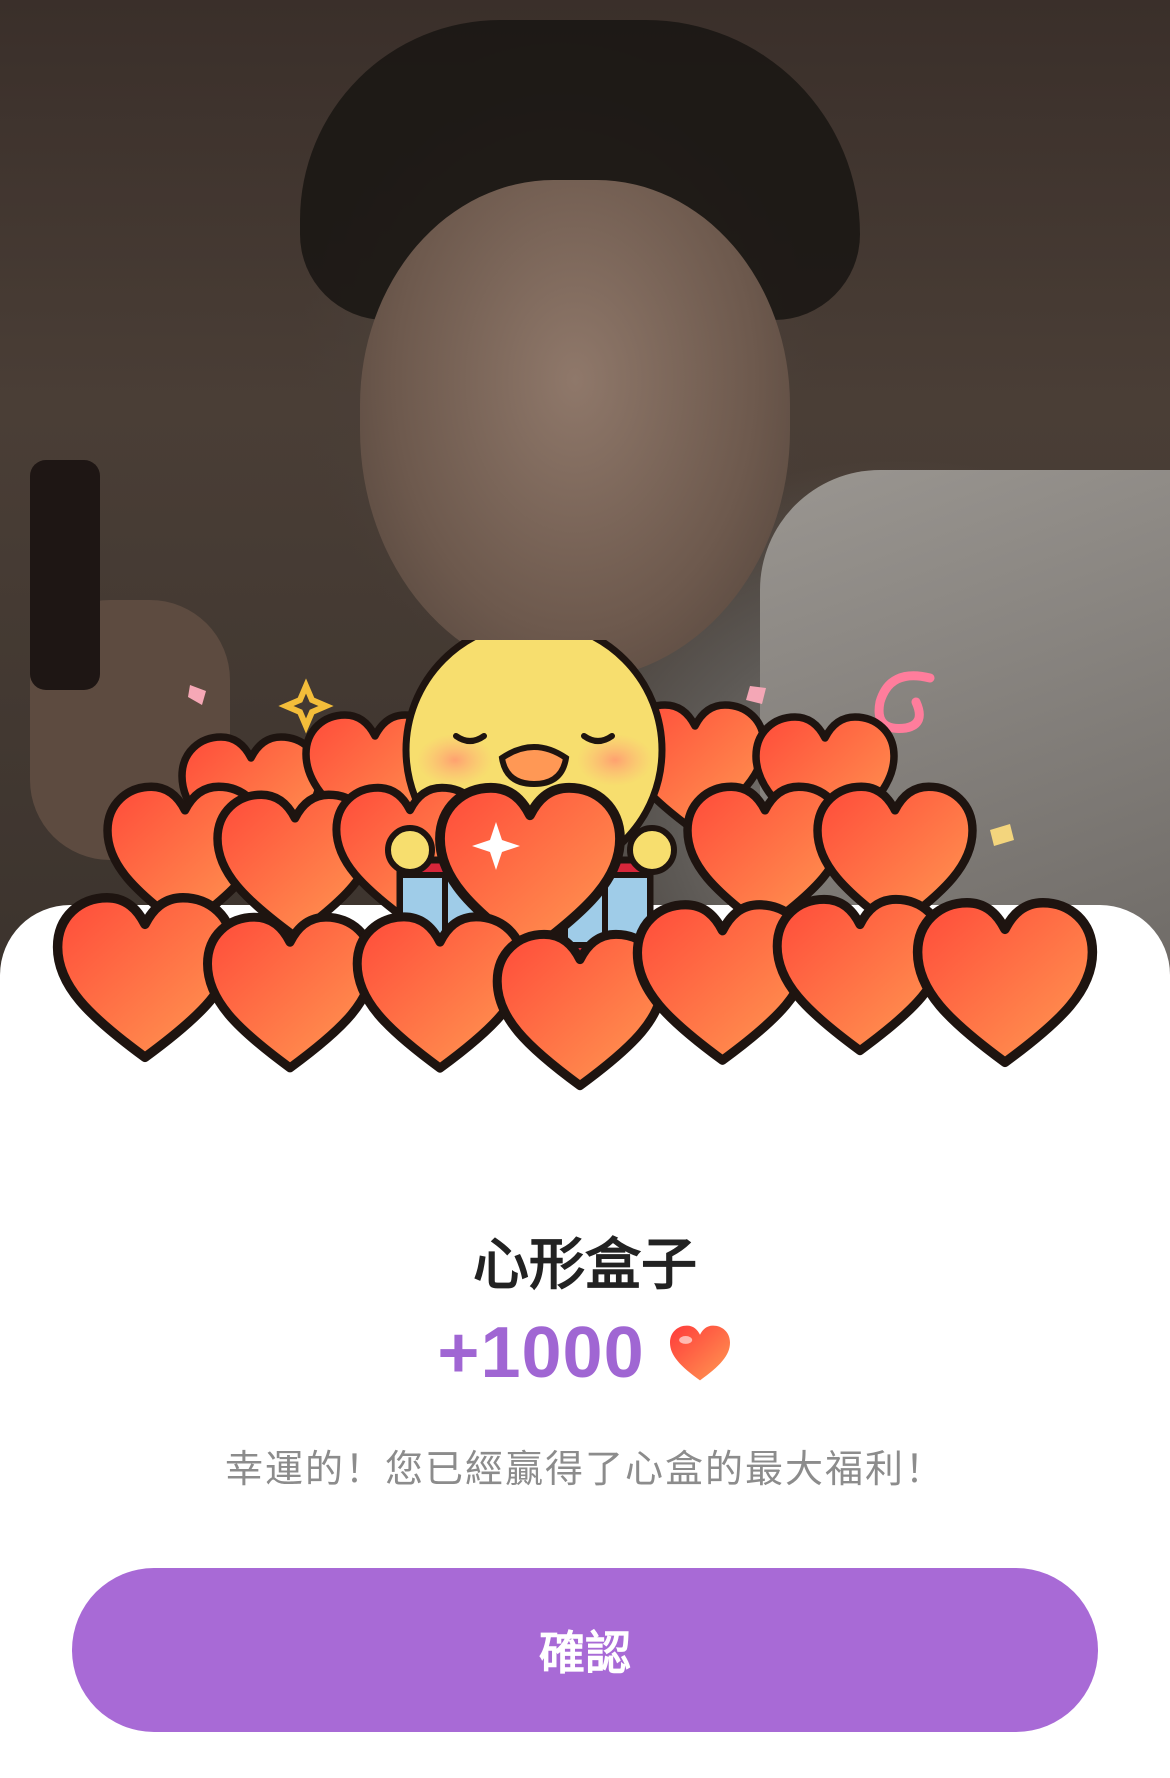 This screenshot has width=1170, height=1778. I want to click on popup-title: 心形盒子, so click(585, 1265).